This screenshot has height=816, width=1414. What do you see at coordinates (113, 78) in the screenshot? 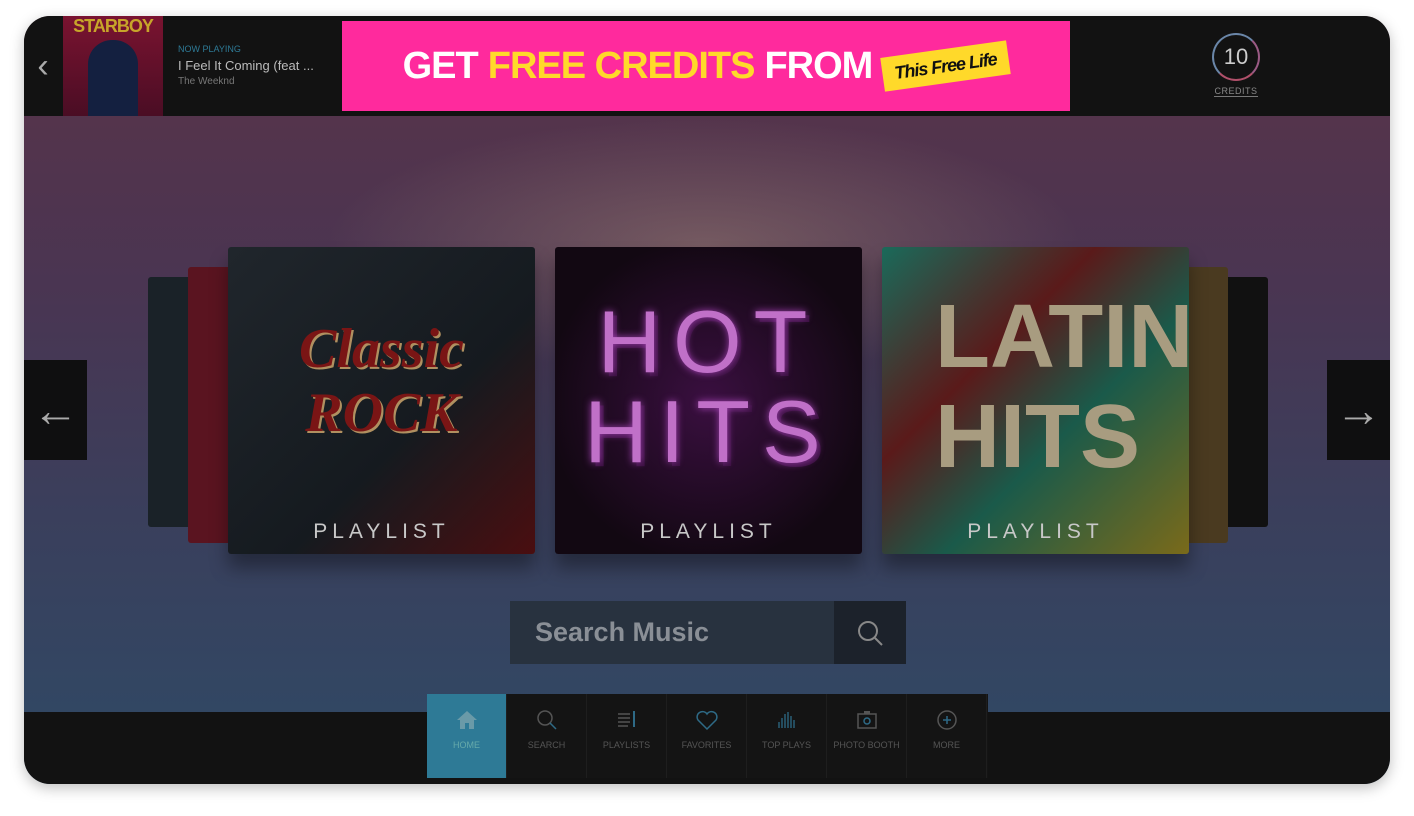
I see `album-figure` at bounding box center [113, 78].